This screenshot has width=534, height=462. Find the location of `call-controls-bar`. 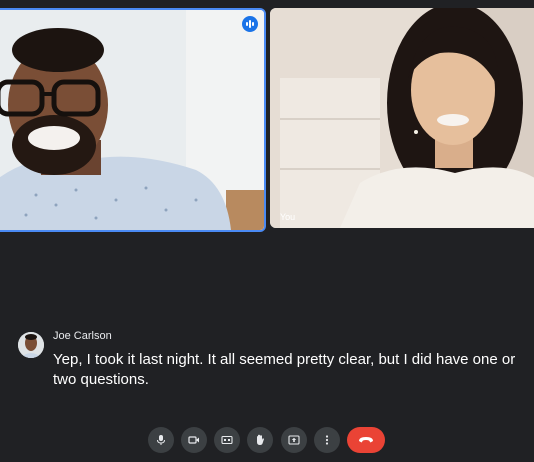

call-controls-bar is located at coordinates (267, 440).